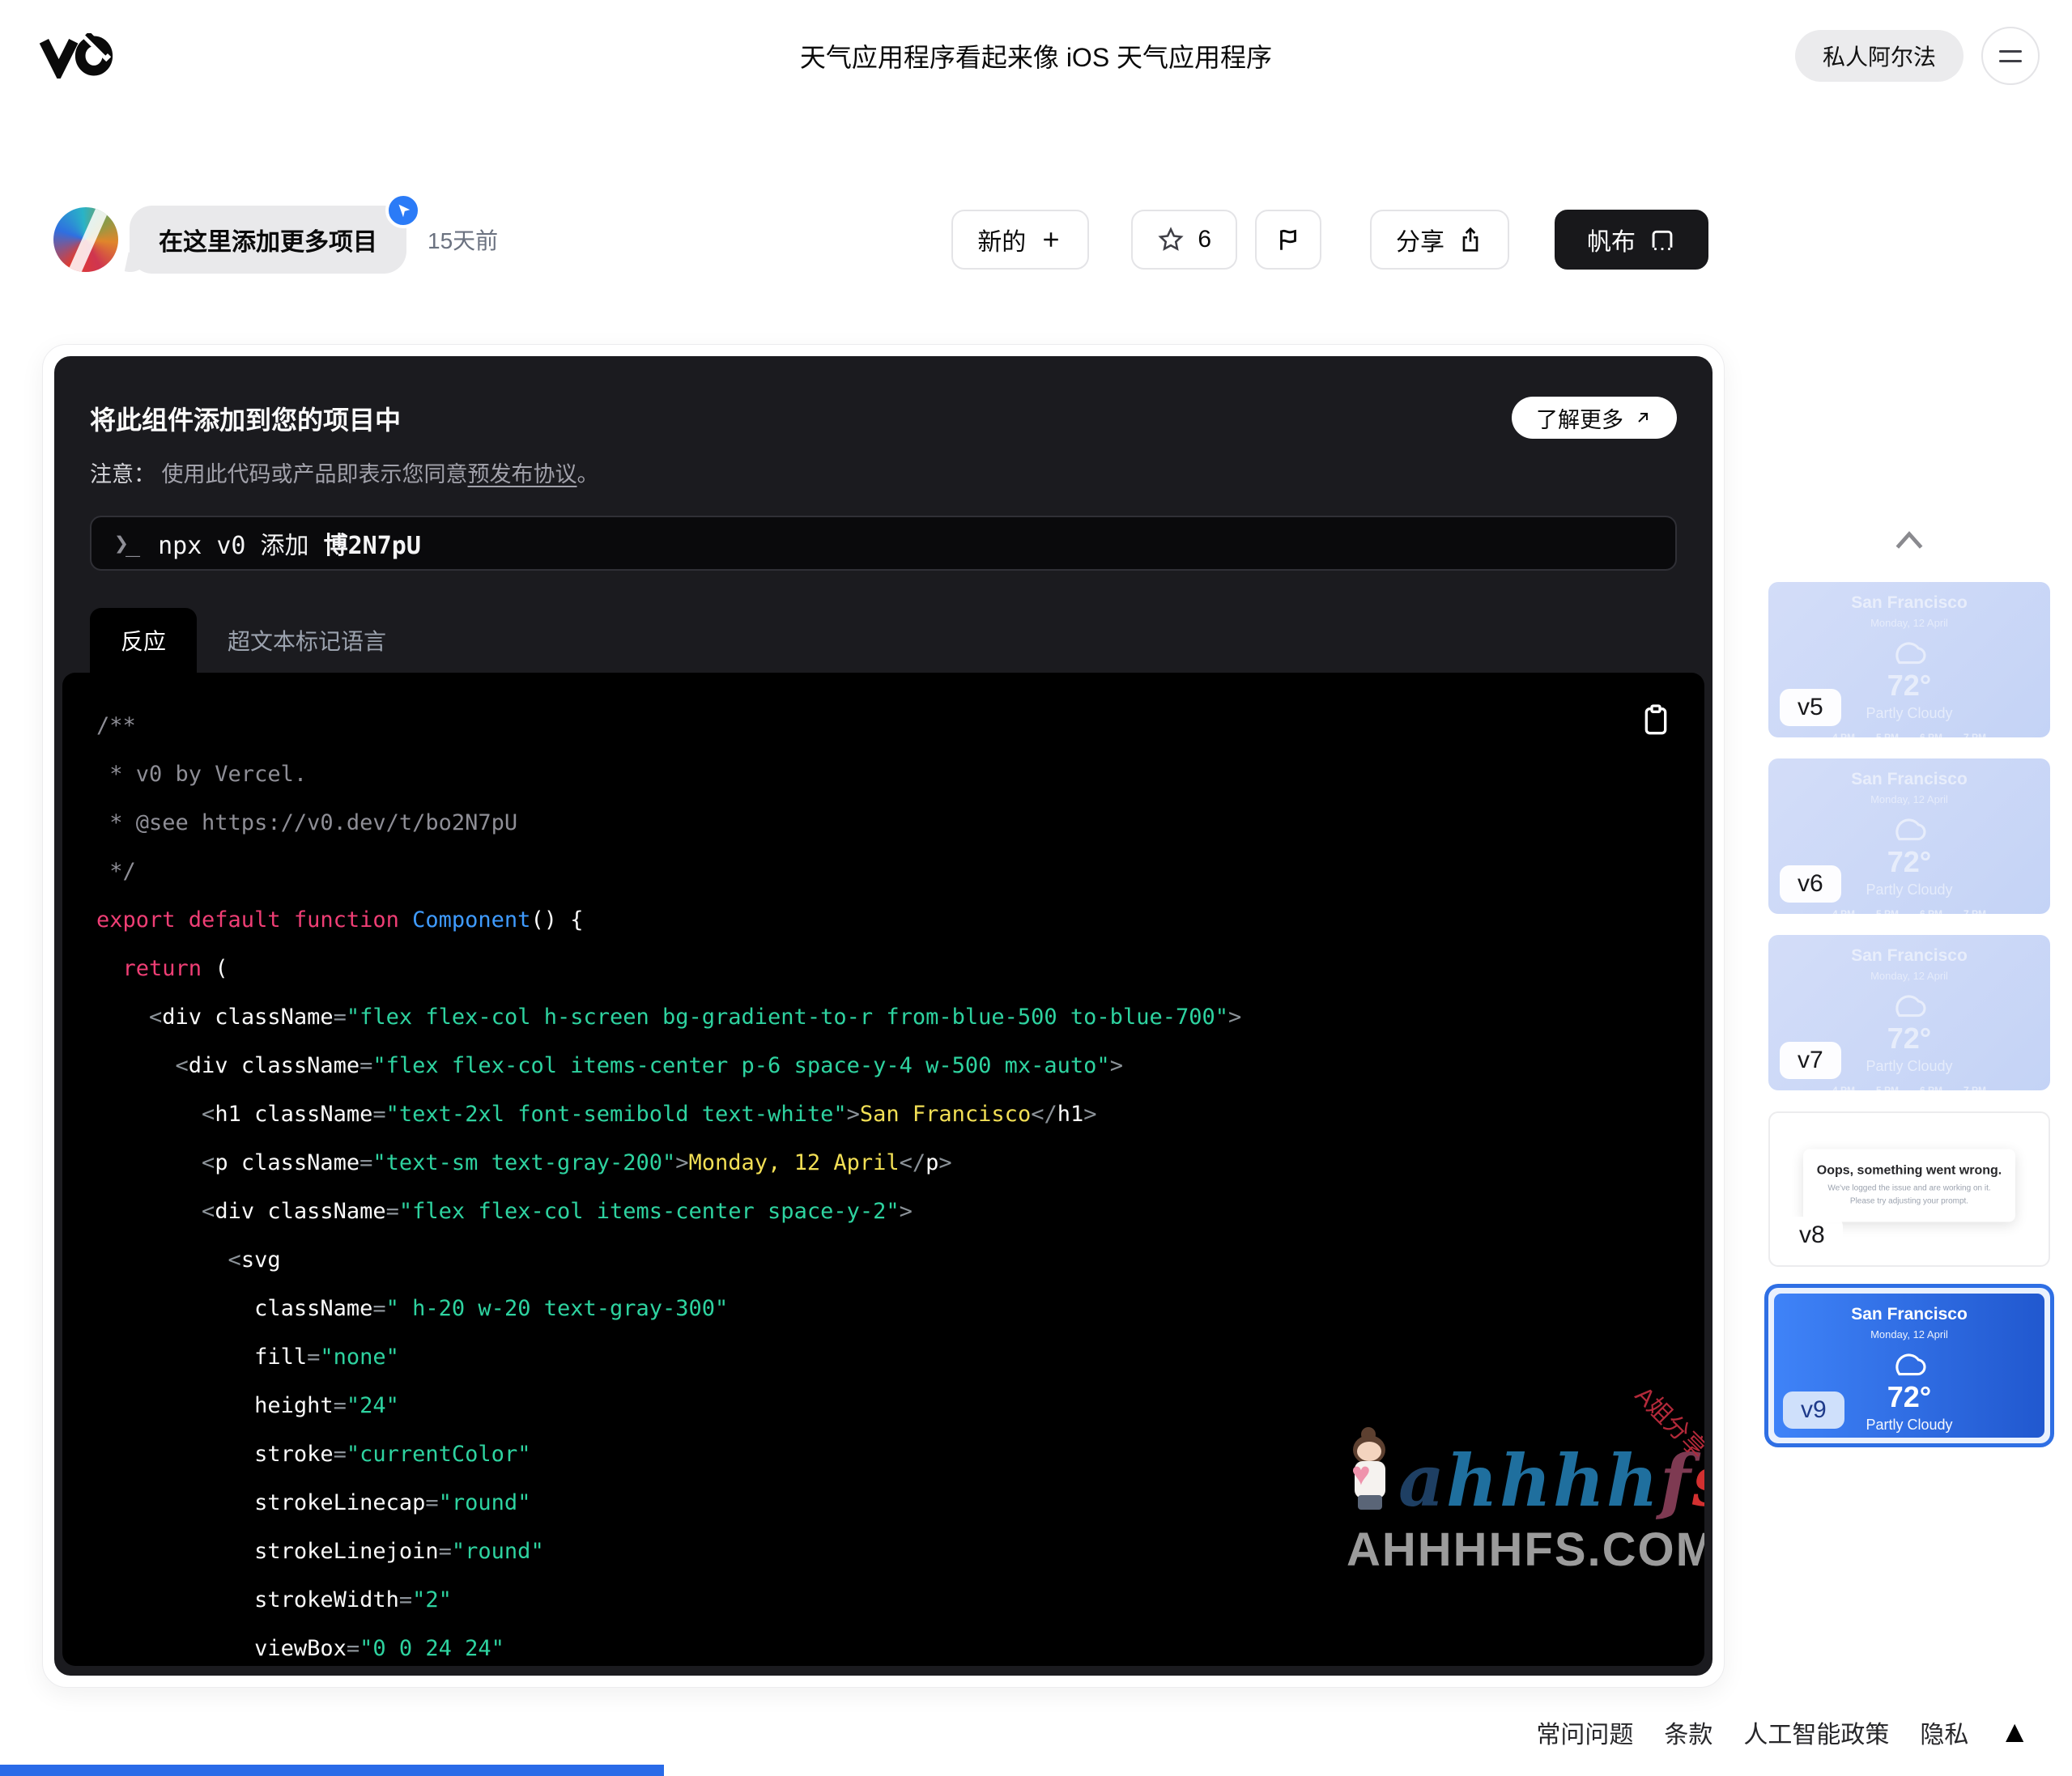  I want to click on new-button-label: 新的, so click(1002, 243).